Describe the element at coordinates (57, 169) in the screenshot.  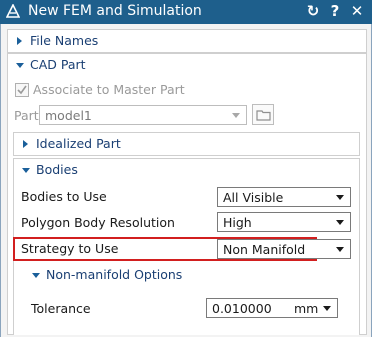
I see `section-title: Bodies` at that location.